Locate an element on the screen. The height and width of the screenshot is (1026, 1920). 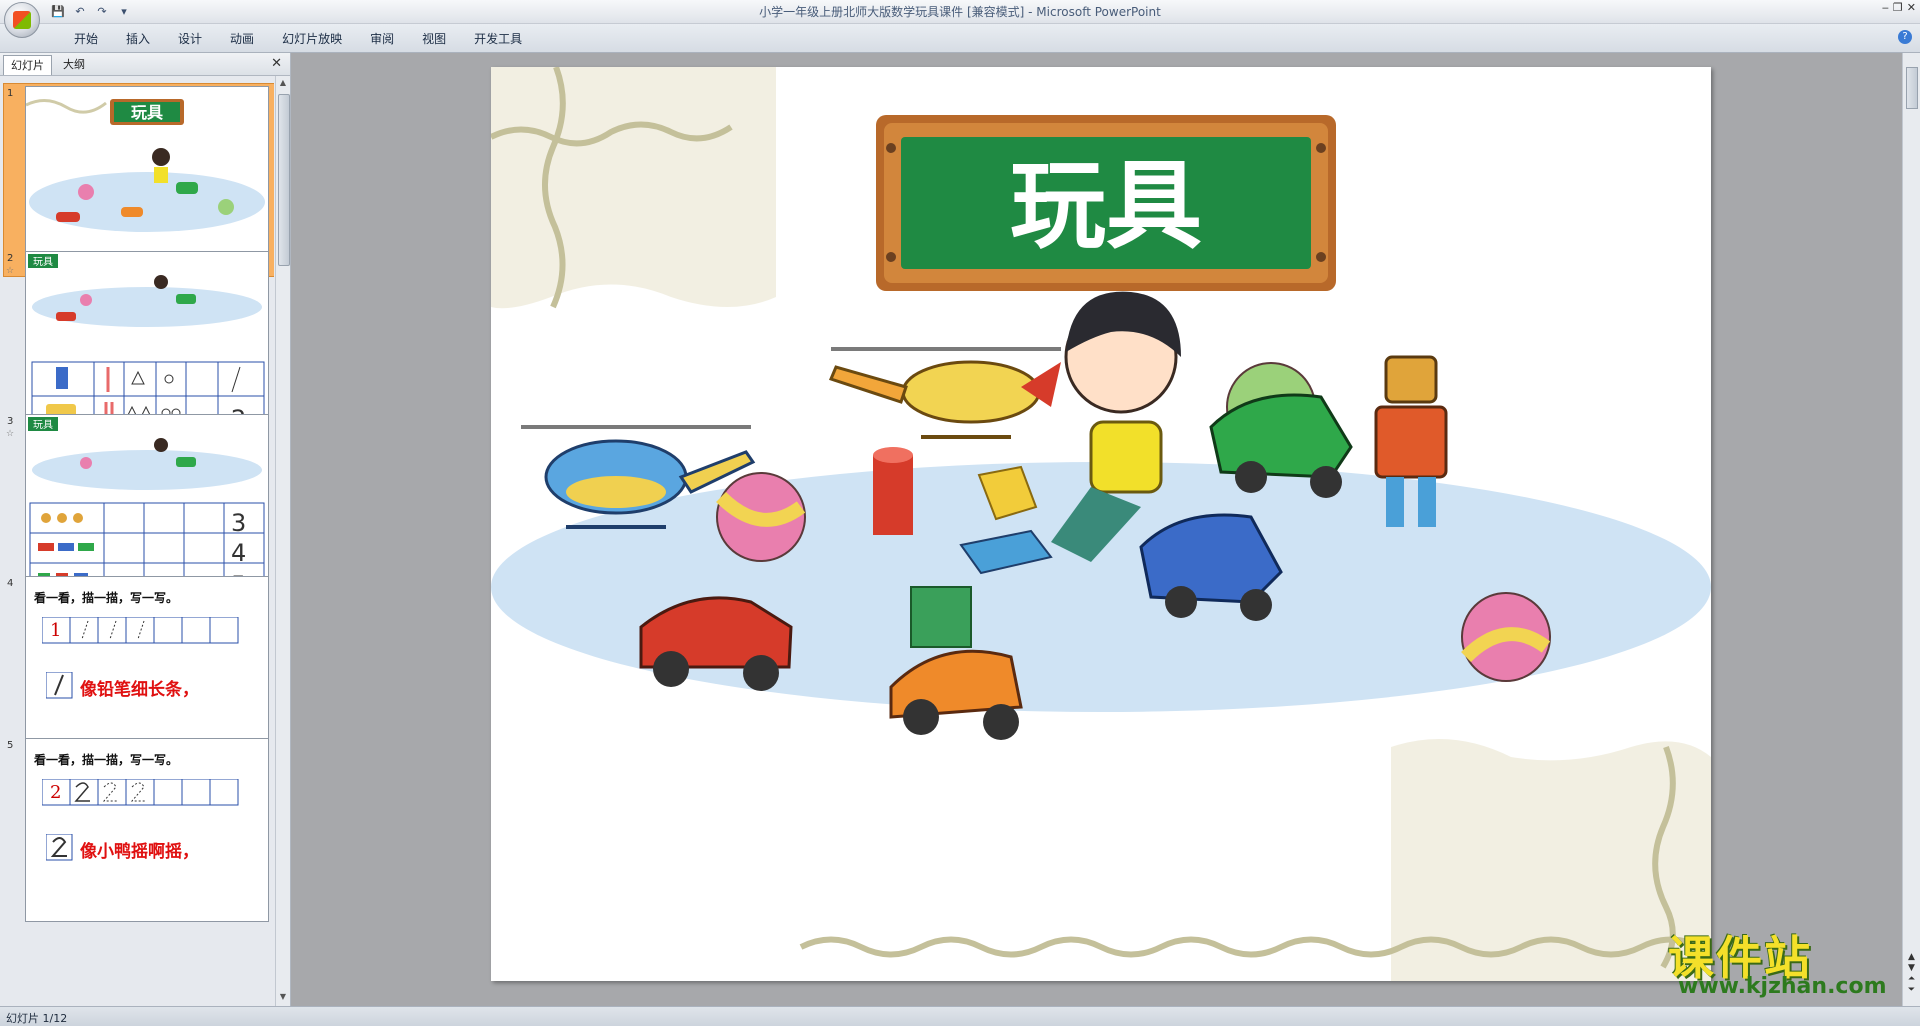
slide-thumbnail-5: 5 看一看，描一描，写一写。 2 像小鸭摇啊摇， is located at coordinates (137, 833).